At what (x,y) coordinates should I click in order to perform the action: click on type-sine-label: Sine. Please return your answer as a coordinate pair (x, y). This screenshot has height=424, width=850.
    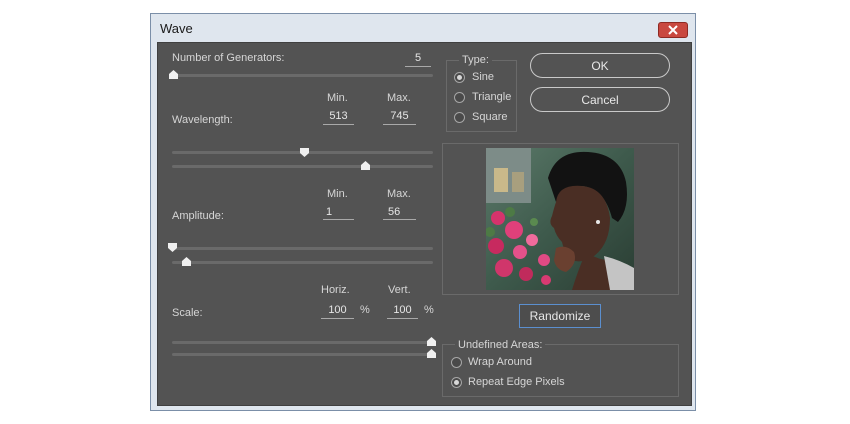
    Looking at the image, I should click on (483, 77).